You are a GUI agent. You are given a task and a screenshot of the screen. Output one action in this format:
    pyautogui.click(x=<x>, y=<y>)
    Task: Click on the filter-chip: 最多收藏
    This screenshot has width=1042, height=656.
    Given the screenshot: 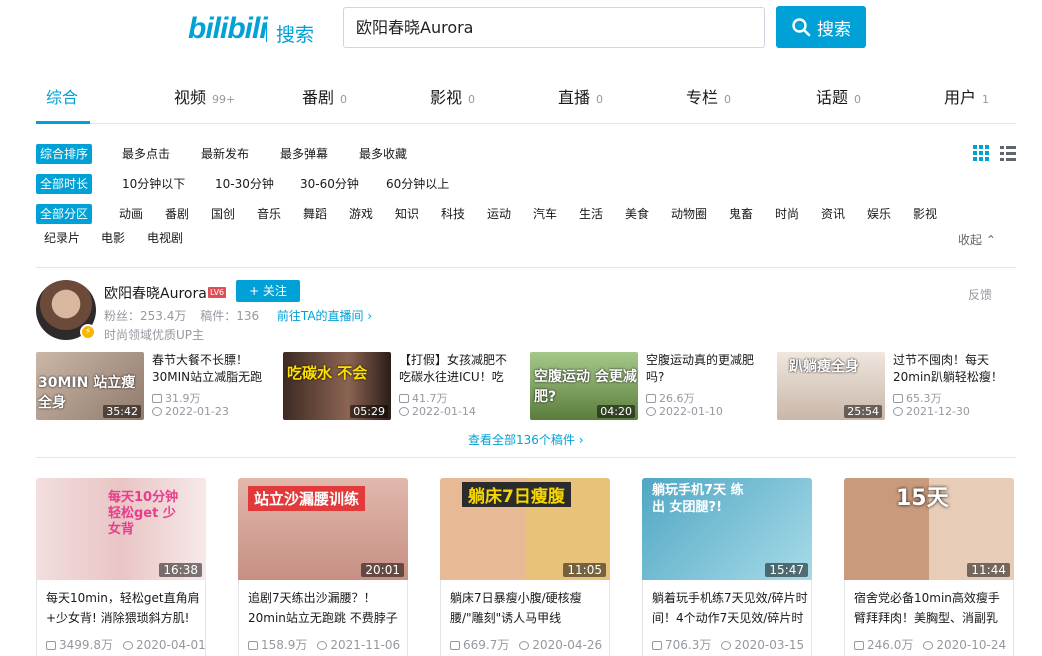 What is the action you would take?
    pyautogui.click(x=383, y=154)
    